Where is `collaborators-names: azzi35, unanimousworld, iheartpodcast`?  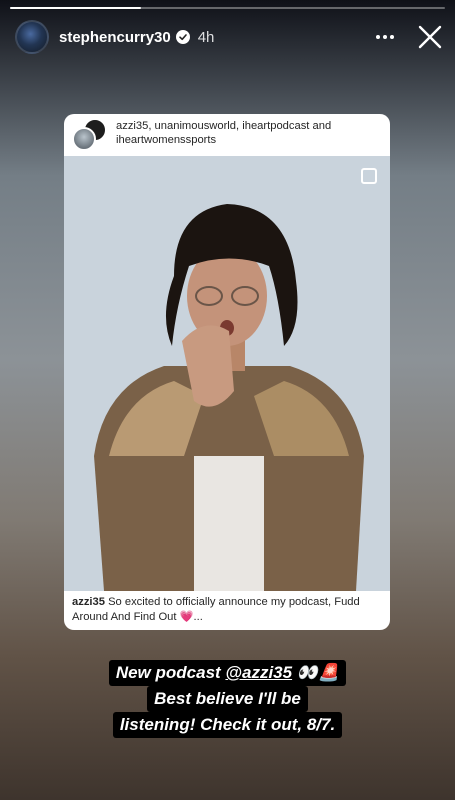 collaborators-names: azzi35, unanimousworld, iheartpodcast is located at coordinates (213, 126).